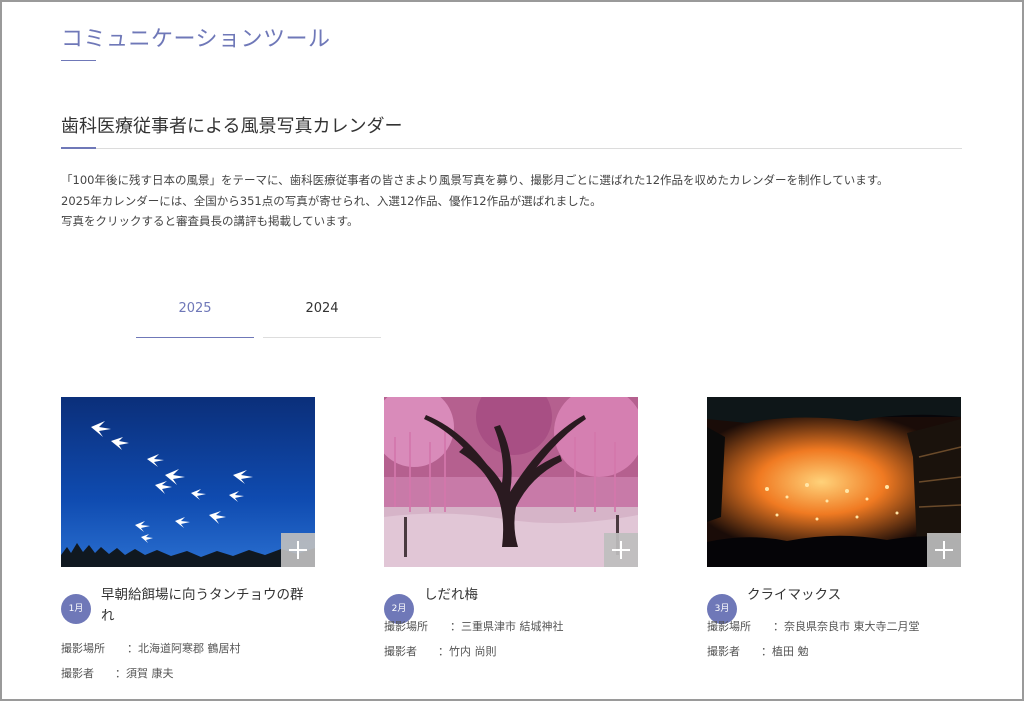  I want to click on photo-title: クライマックス, so click(794, 595).